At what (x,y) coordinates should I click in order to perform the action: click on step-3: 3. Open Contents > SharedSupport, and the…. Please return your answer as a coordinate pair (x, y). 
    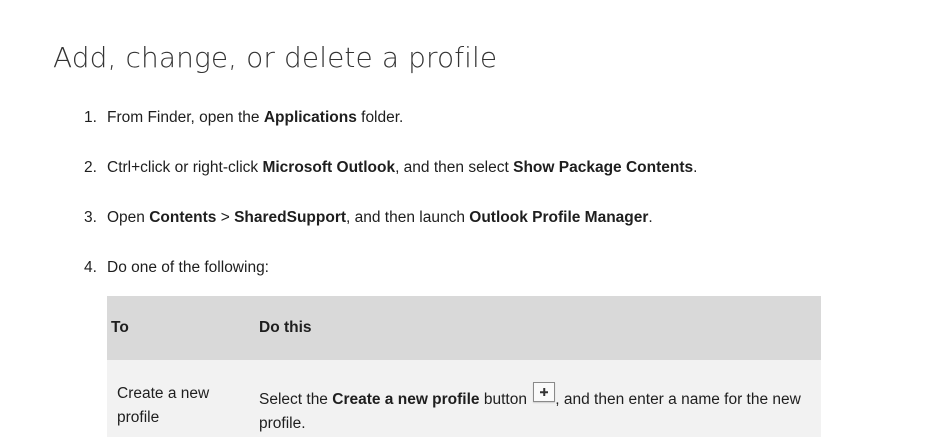
    Looking at the image, I should click on (368, 218).